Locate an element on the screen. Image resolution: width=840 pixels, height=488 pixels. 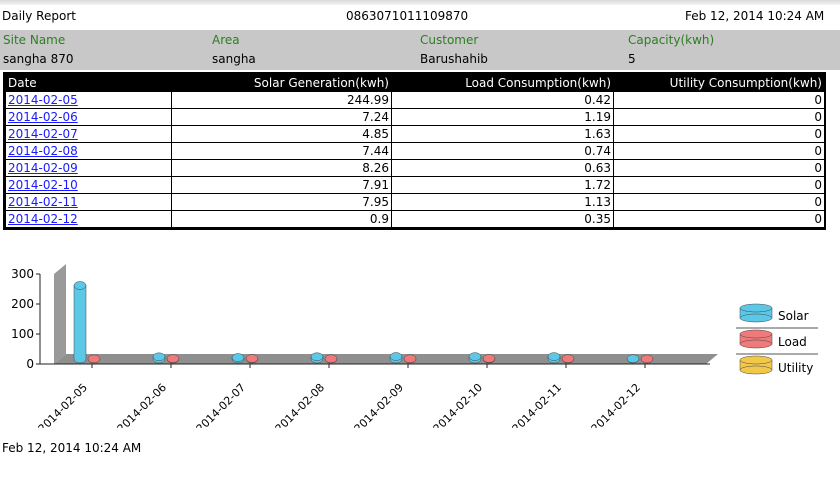
date-link: 2014-02-08 is located at coordinates (43, 151).